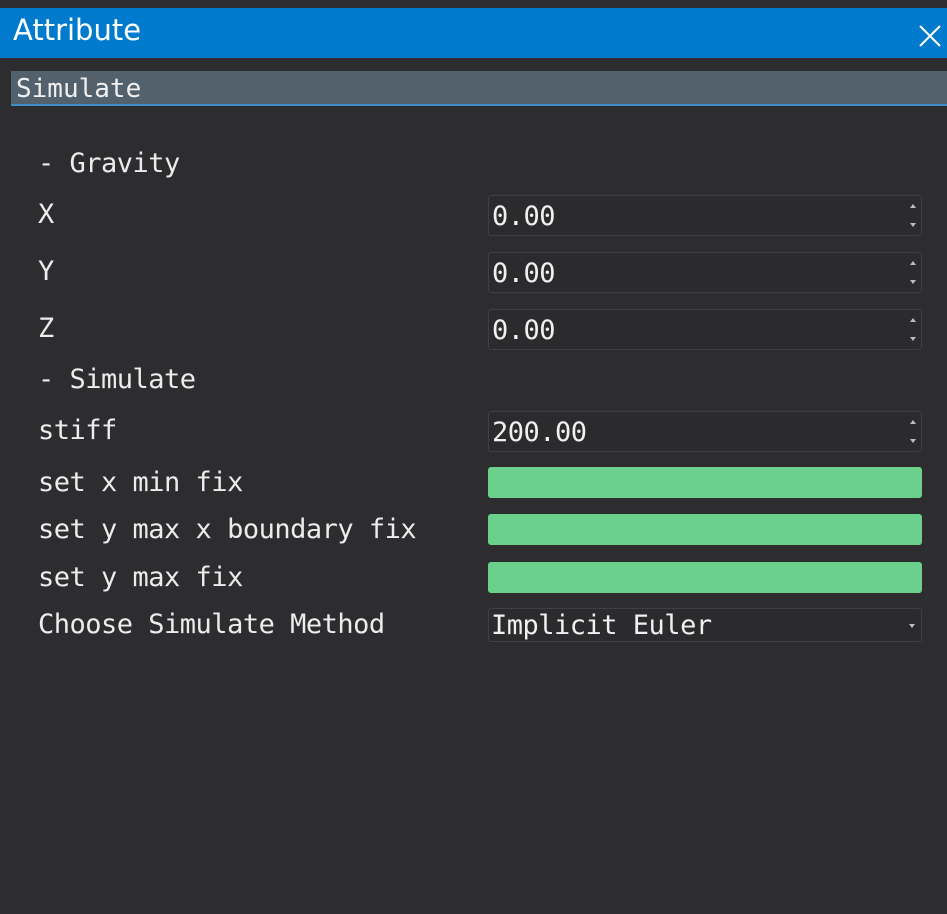  Describe the element at coordinates (140, 577) in the screenshot. I see `set-y-max-fix-label: set y max fix` at that location.